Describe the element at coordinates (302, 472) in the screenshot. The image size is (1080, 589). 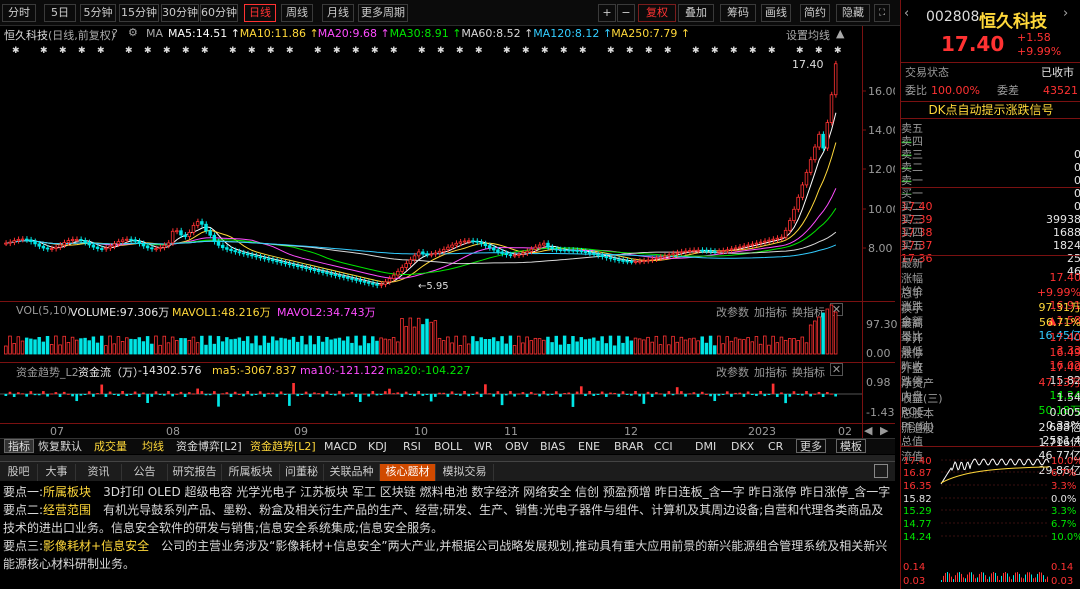
I see `info-tab-6: 问董秘` at that location.